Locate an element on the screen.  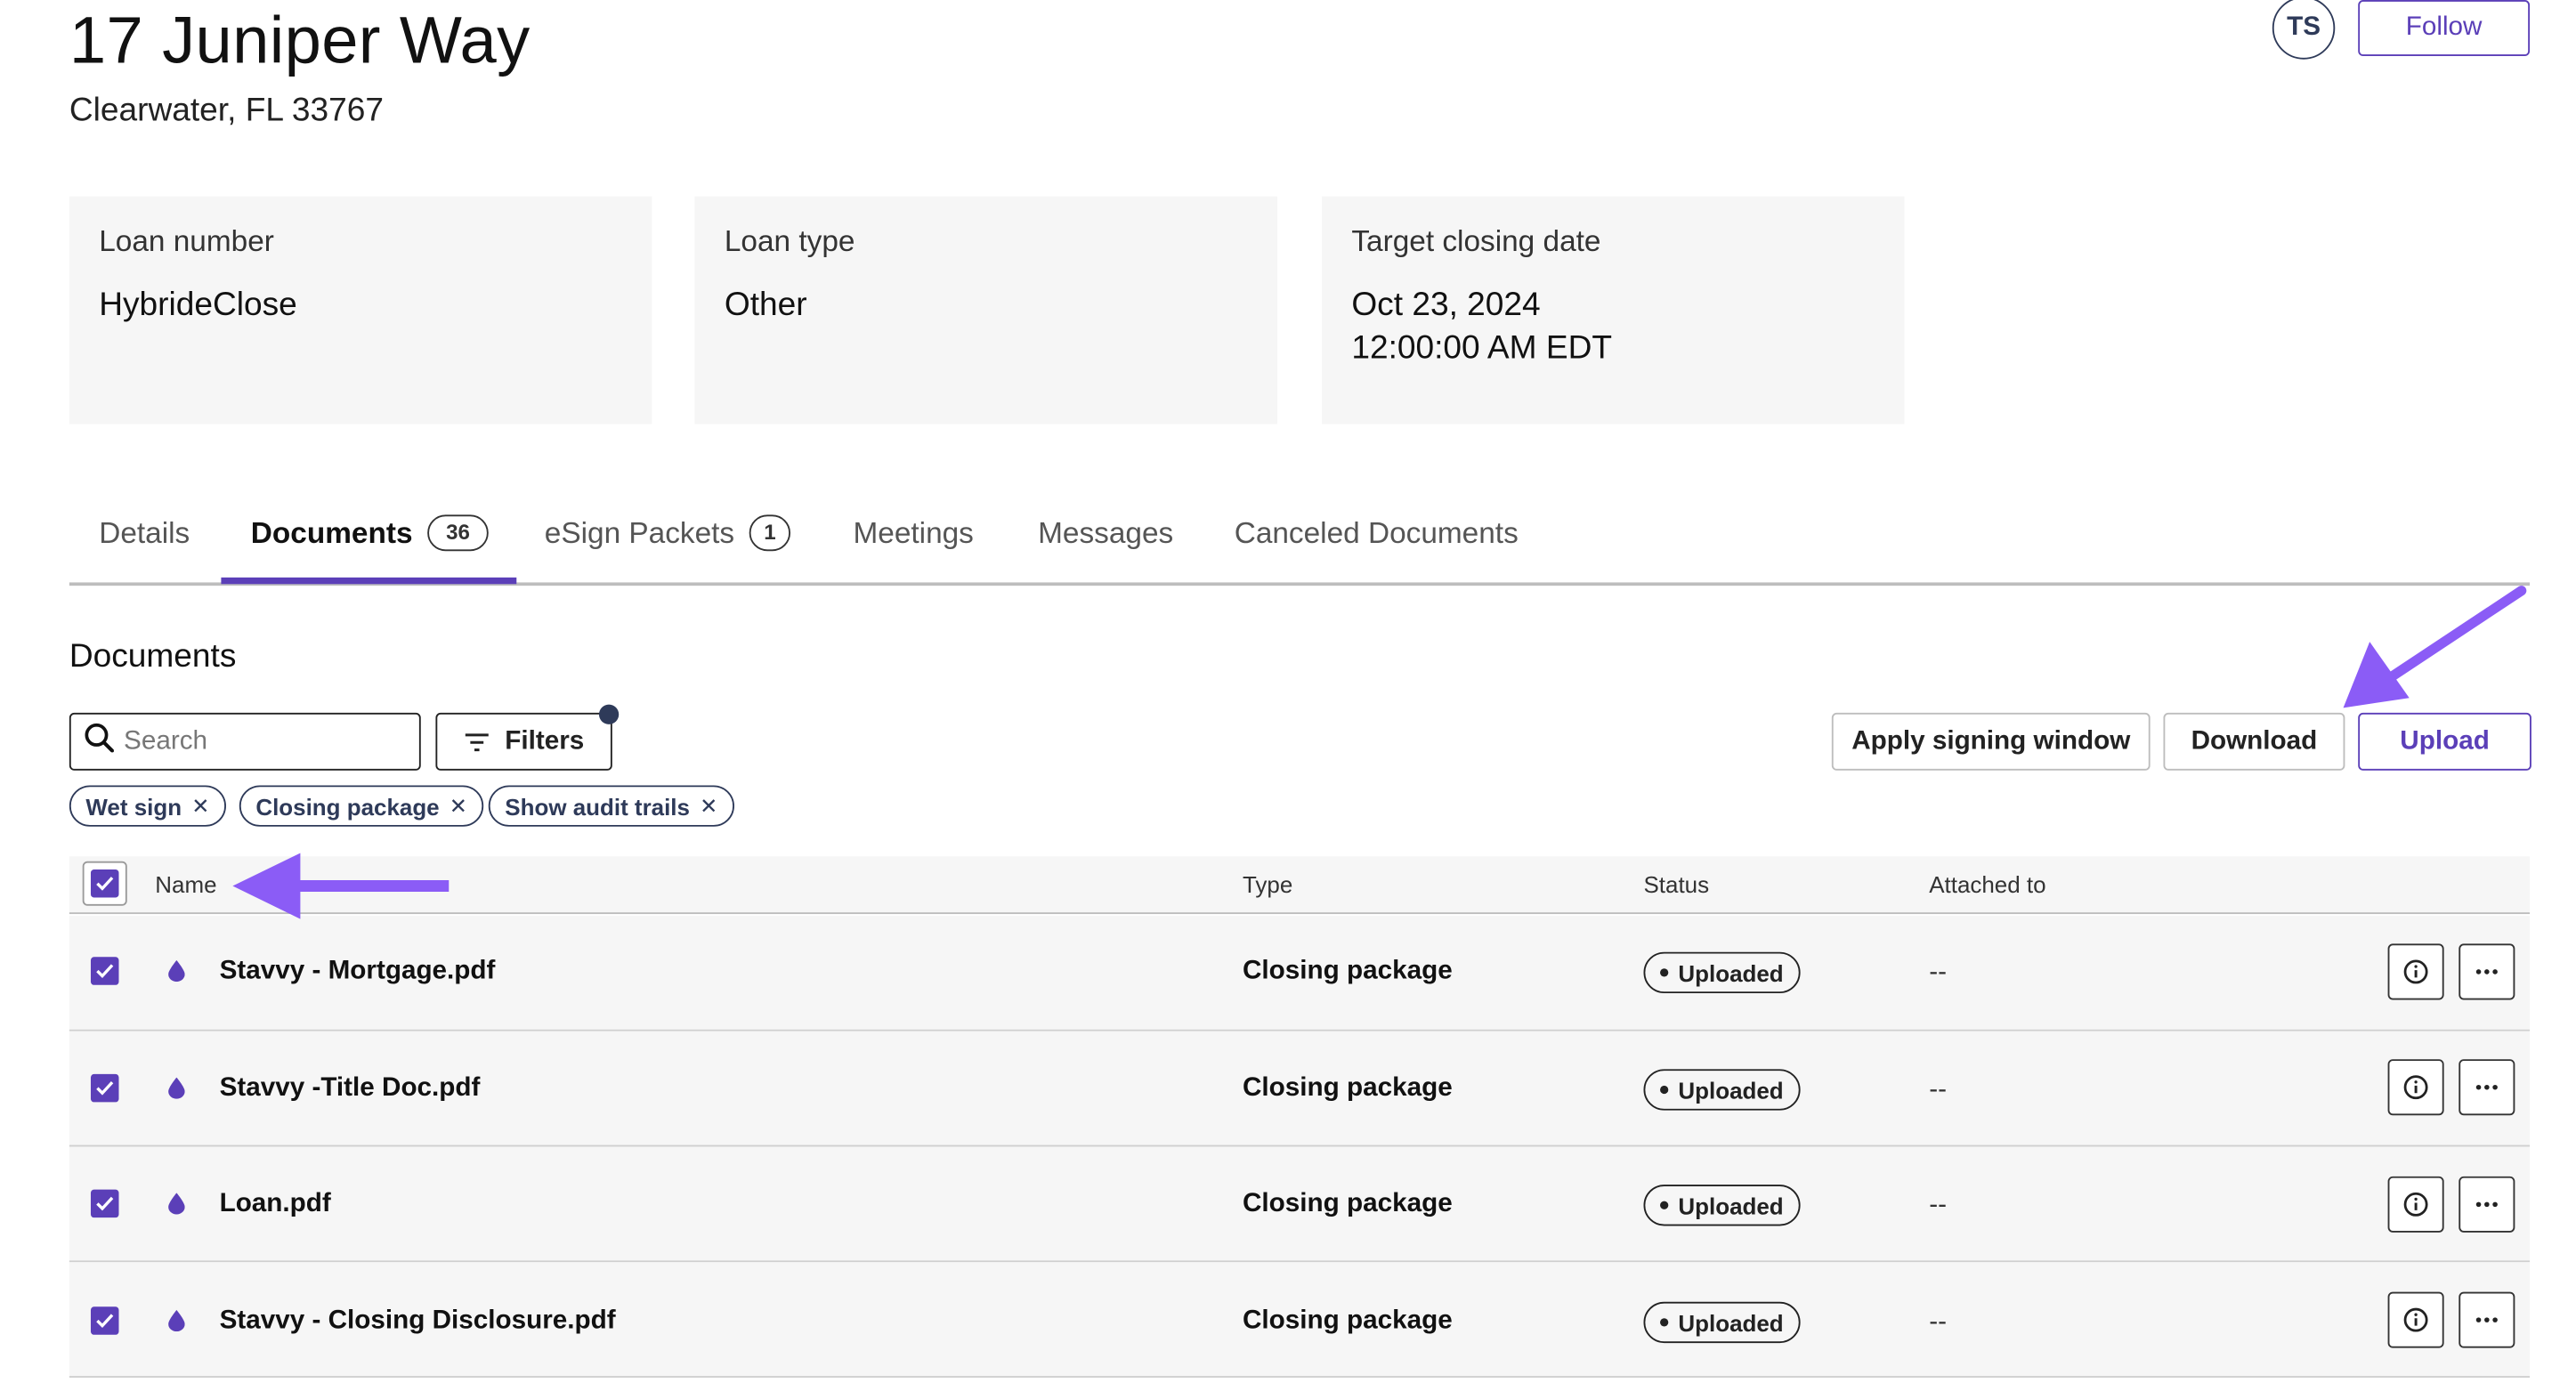
search-box is located at coordinates (245, 742).